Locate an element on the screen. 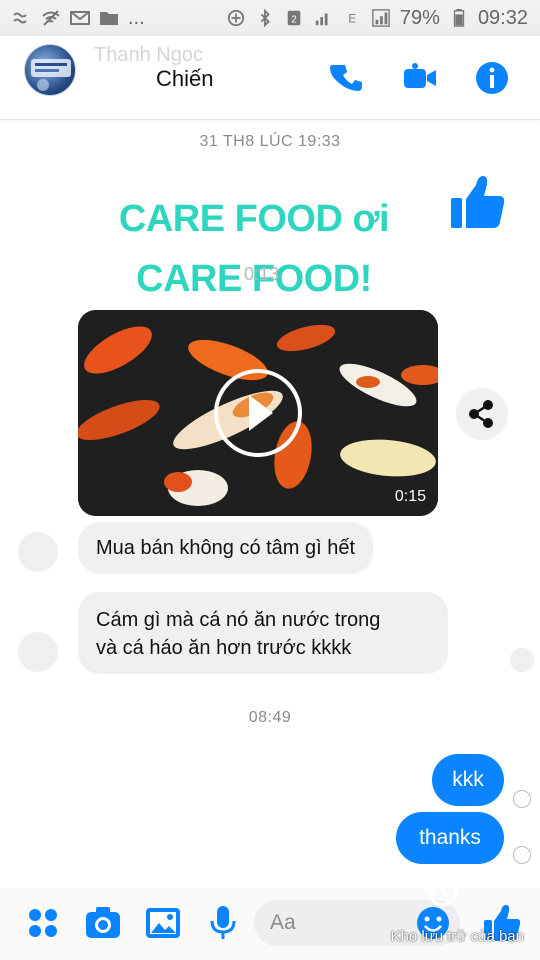 The width and height of the screenshot is (540, 960). promo-text-line1: CARE FOOD ơi is located at coordinates (254, 219).